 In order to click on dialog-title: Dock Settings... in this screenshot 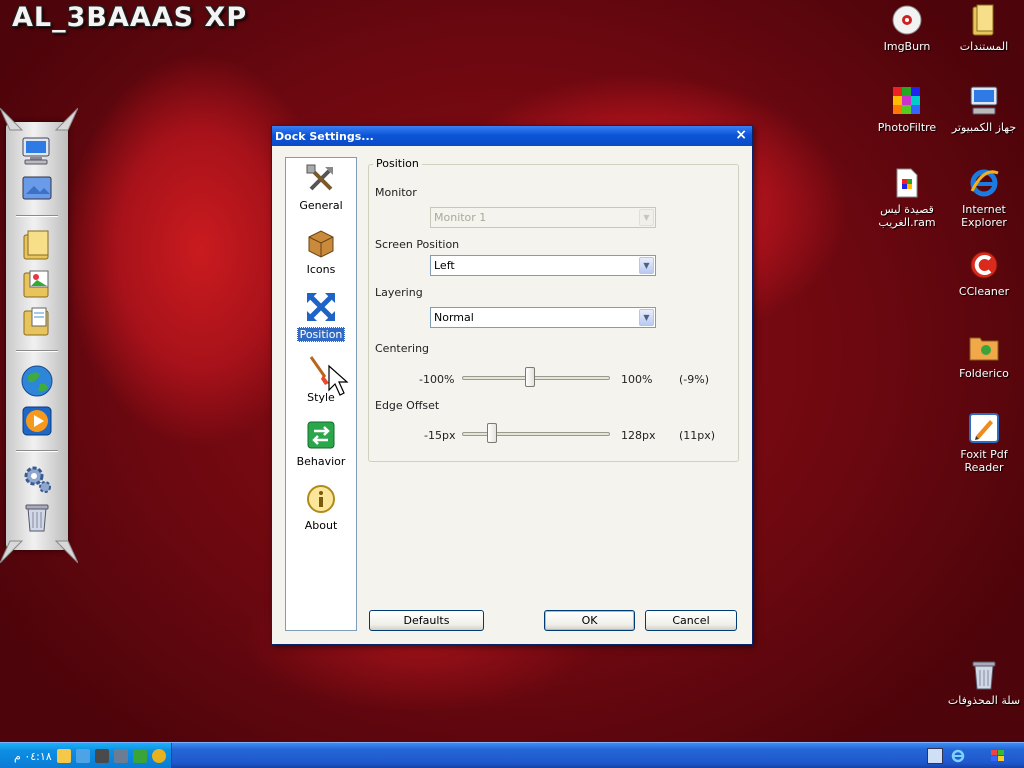, I will do `click(324, 136)`.